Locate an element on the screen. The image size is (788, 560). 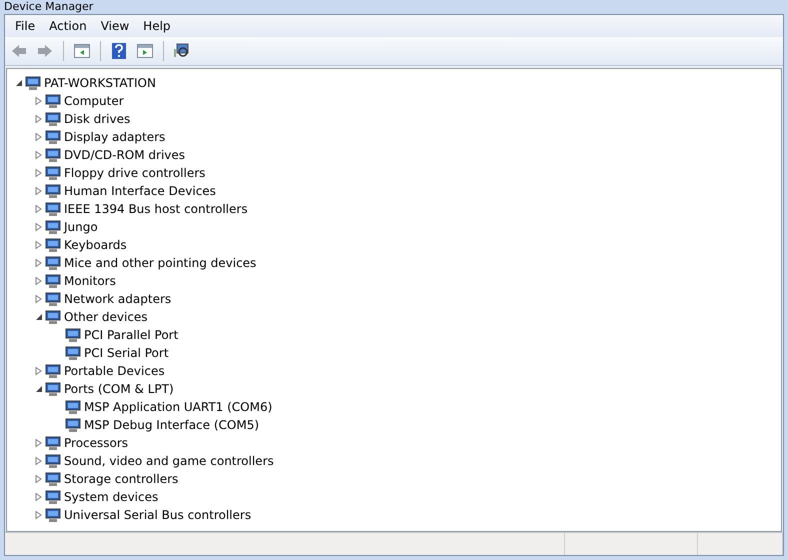
tree-item: MSP Application UART1 (COM6) is located at coordinates (178, 407).